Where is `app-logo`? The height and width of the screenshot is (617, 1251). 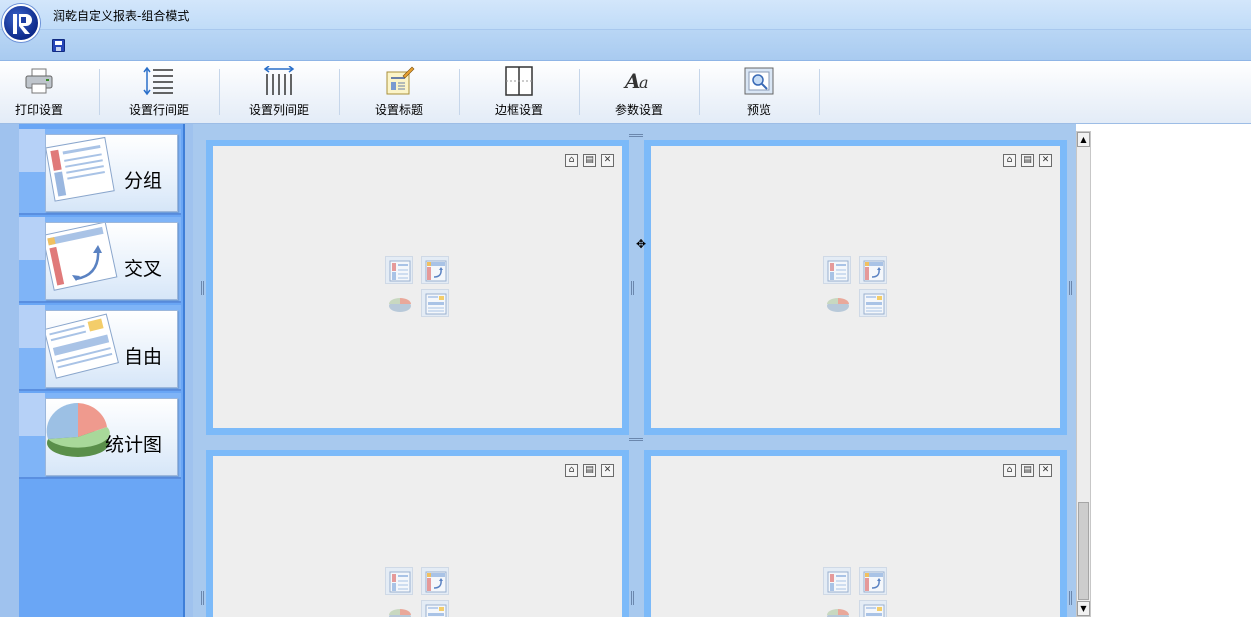 app-logo is located at coordinates (21, 23).